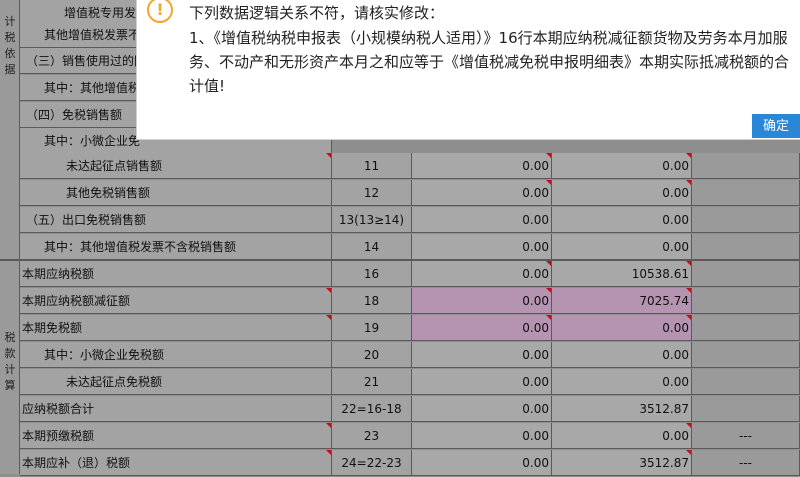 Image resolution: width=800 pixels, height=477 pixels. What do you see at coordinates (176, 328) in the screenshot?
I see `row-label: 本期免税额` at bounding box center [176, 328].